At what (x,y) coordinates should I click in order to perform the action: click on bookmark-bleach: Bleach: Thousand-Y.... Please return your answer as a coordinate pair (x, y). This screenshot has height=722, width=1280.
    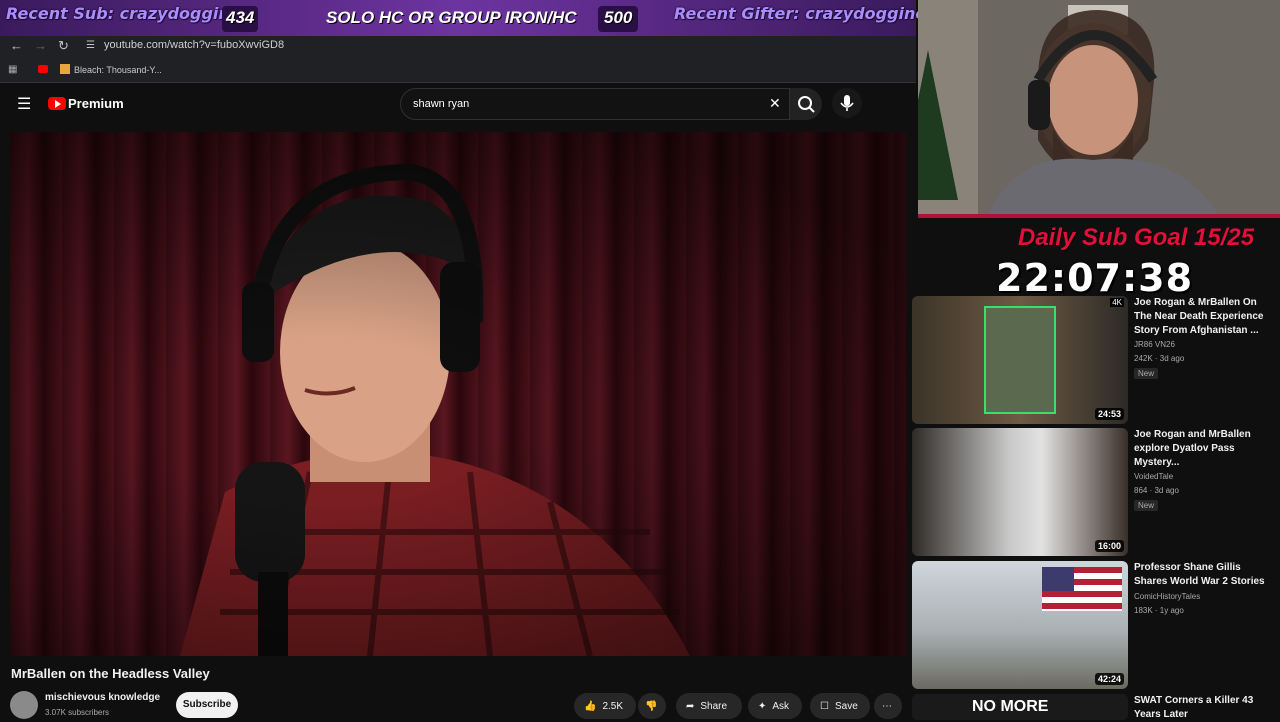
    Looking at the image, I should click on (118, 70).